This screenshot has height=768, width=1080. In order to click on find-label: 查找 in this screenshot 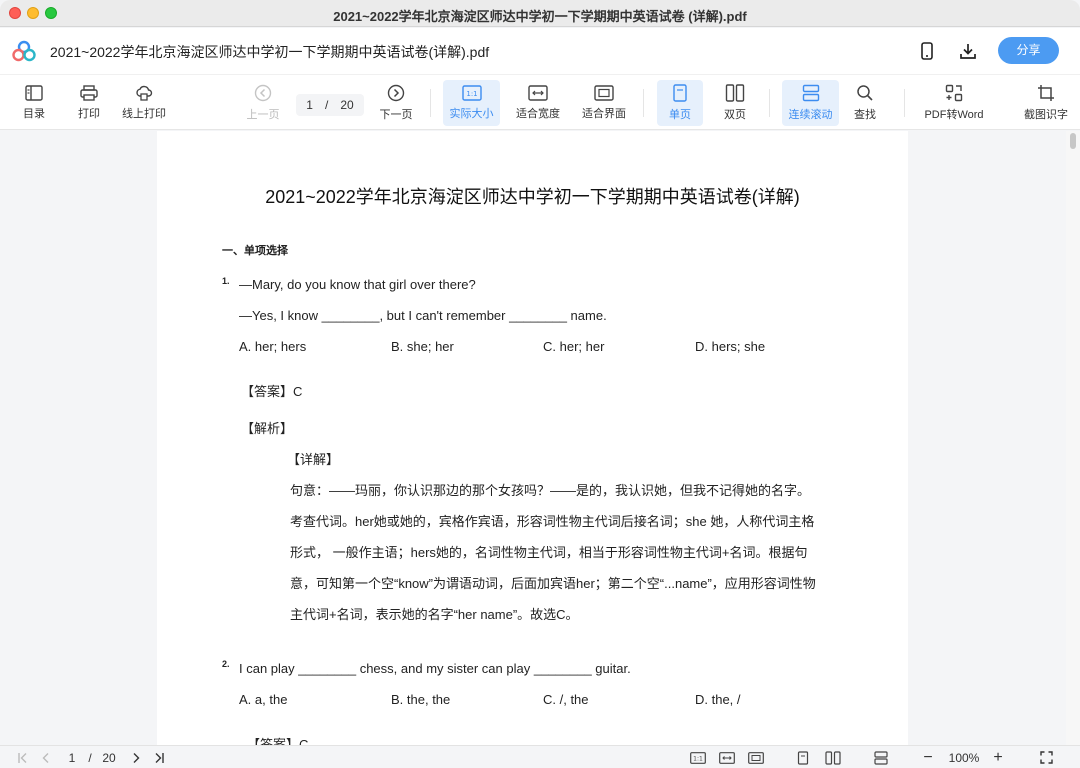, I will do `click(865, 115)`.